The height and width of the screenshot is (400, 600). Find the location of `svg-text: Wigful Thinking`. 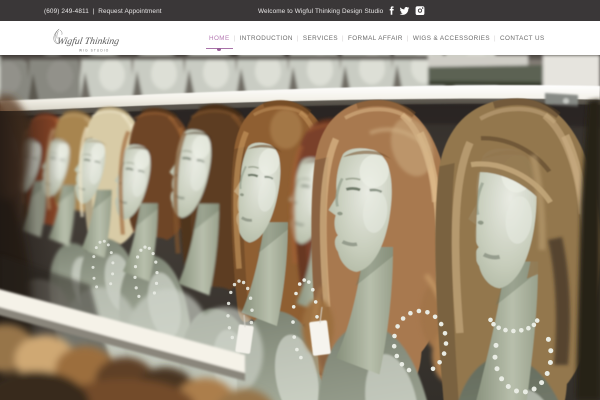

svg-text: Wigful Thinking is located at coordinates (88, 41).